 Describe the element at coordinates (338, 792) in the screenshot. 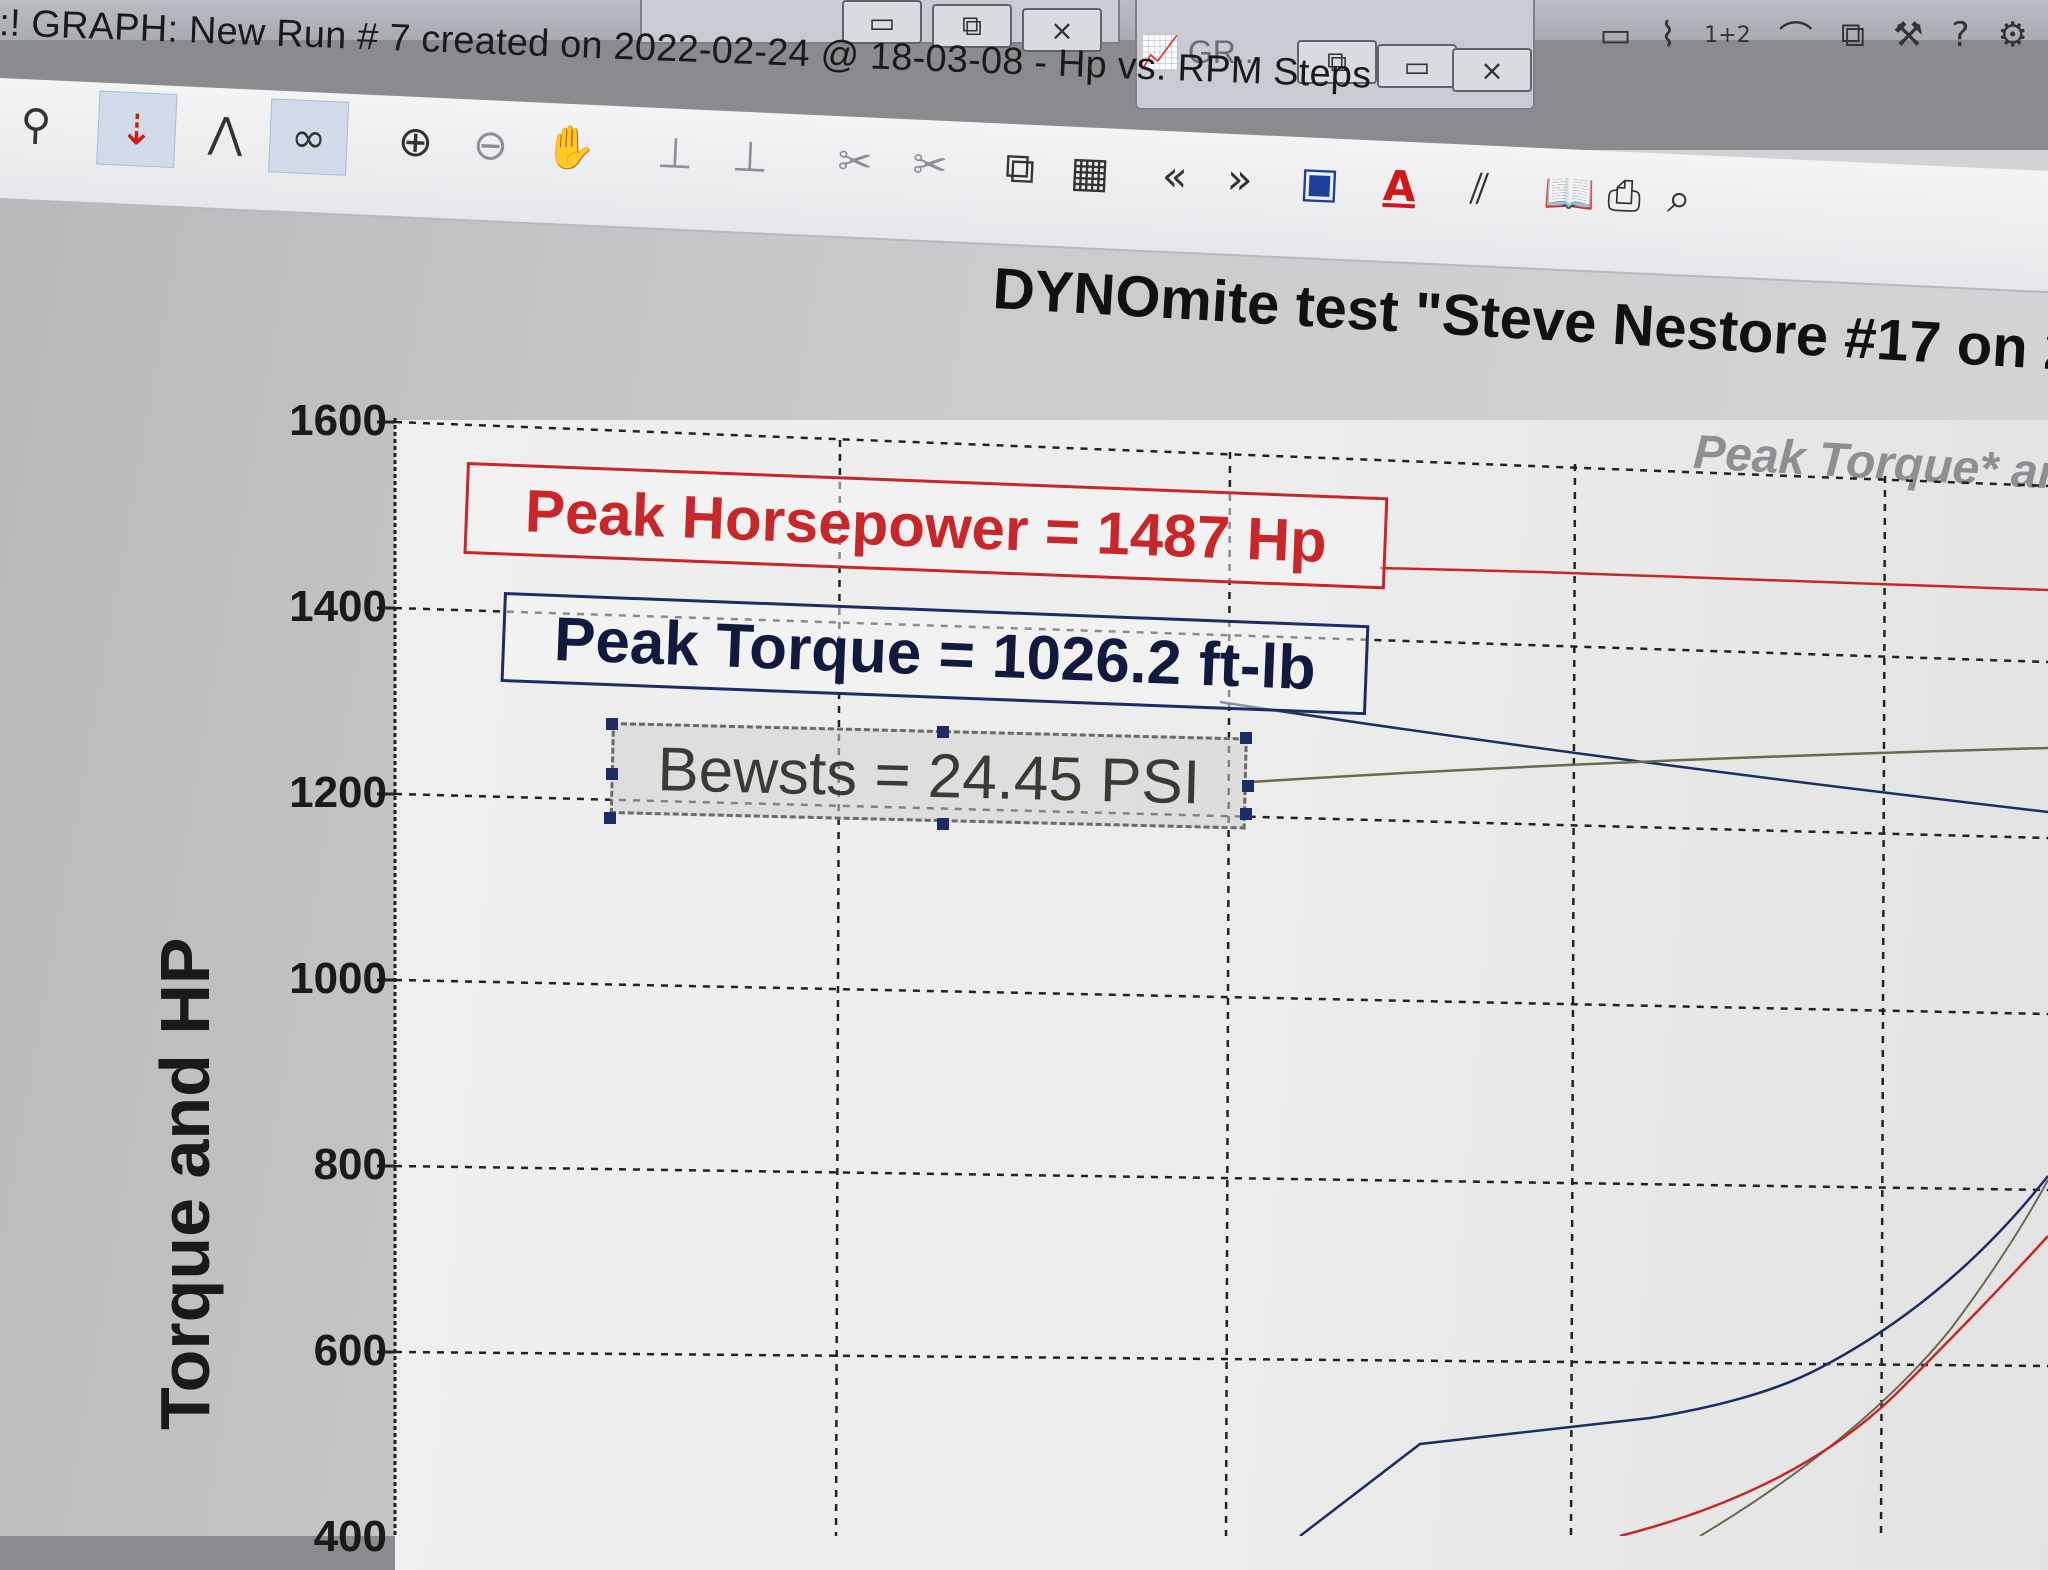

I see `y-tick-label: 1200` at that location.